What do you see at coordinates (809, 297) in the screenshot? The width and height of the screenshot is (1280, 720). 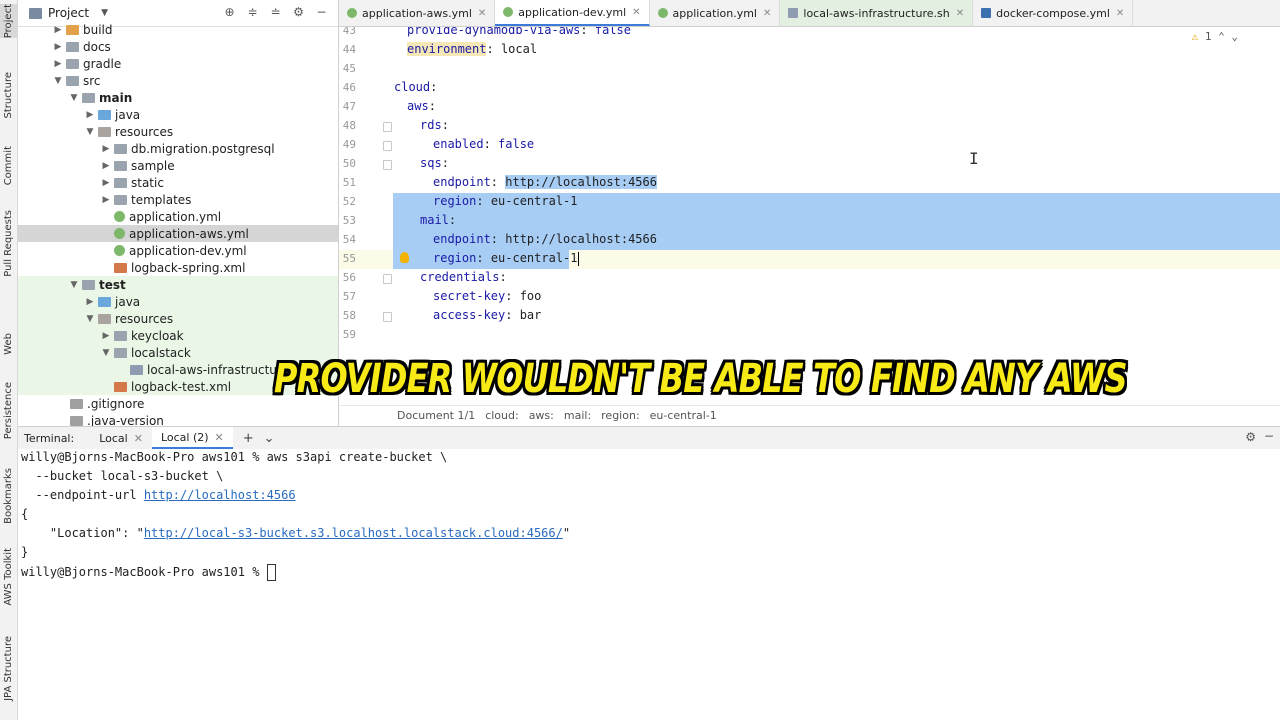 I see `code-line: 57 secret-key: foo` at bounding box center [809, 297].